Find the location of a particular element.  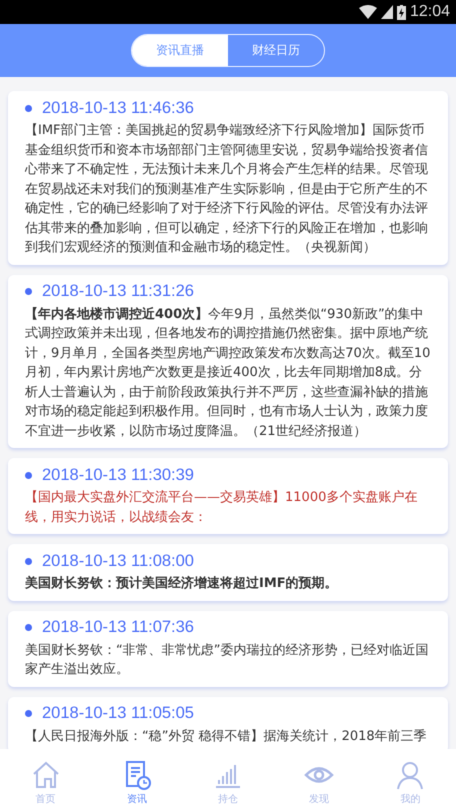

nav-label: 首页 is located at coordinates (46, 799).